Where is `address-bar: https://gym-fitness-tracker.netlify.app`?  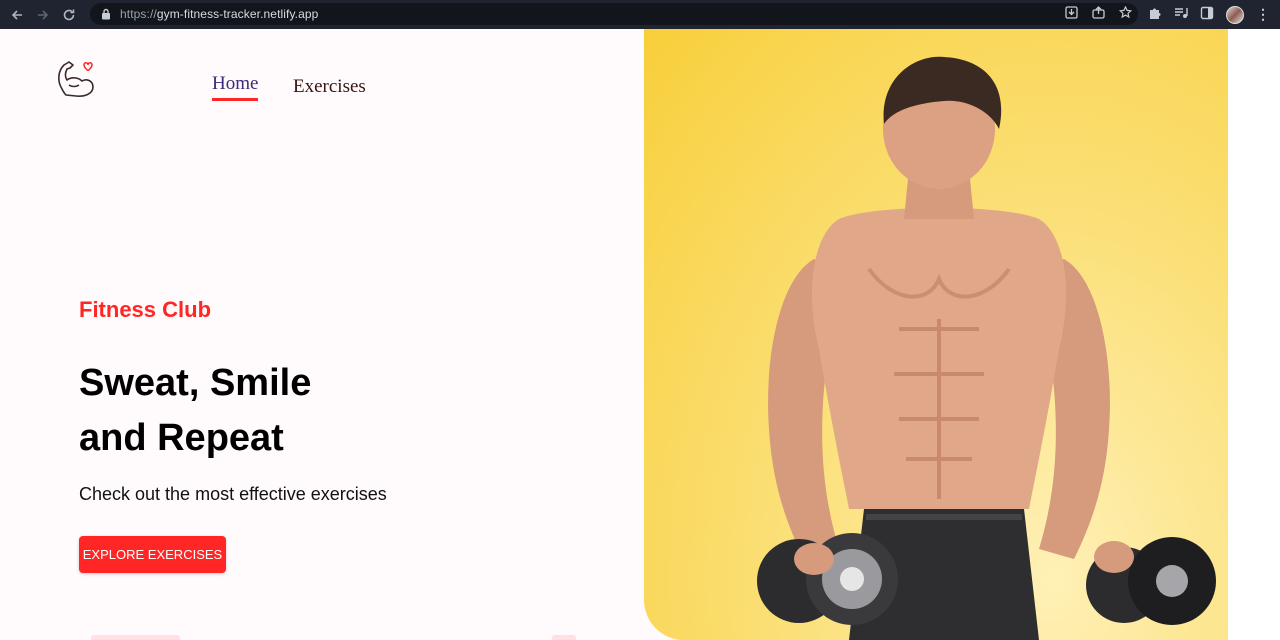 address-bar: https://gym-fitness-tracker.netlify.app is located at coordinates (614, 14).